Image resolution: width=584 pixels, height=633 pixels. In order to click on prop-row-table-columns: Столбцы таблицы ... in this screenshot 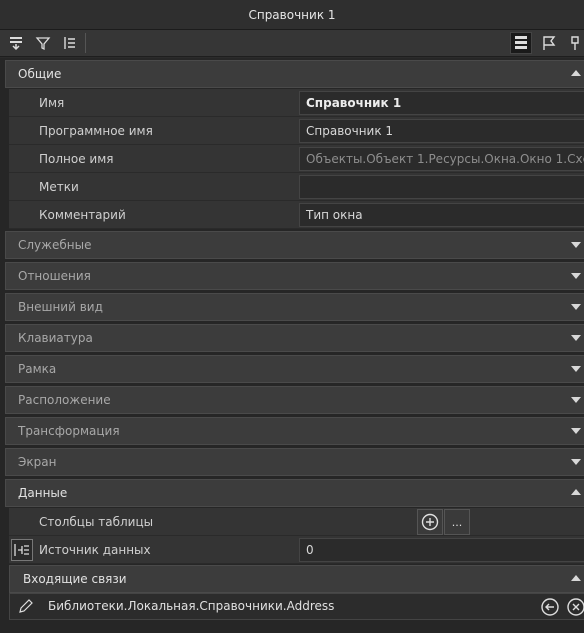, I will do `click(296, 522)`.